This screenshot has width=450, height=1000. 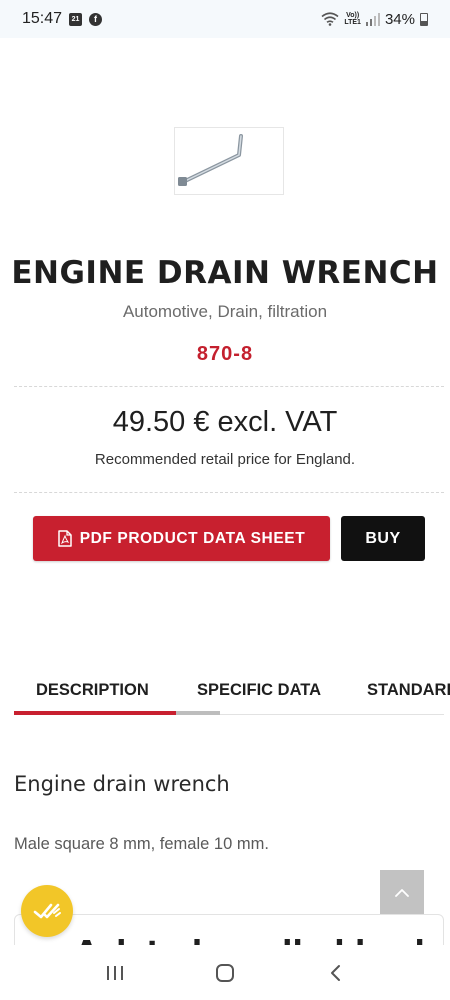 I want to click on trust-badge, so click(x=47, y=911).